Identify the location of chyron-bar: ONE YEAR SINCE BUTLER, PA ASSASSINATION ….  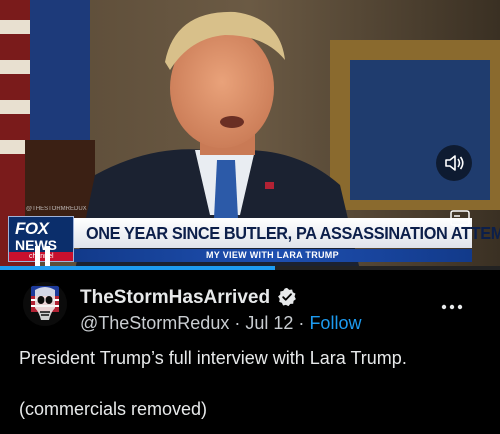
(287, 233).